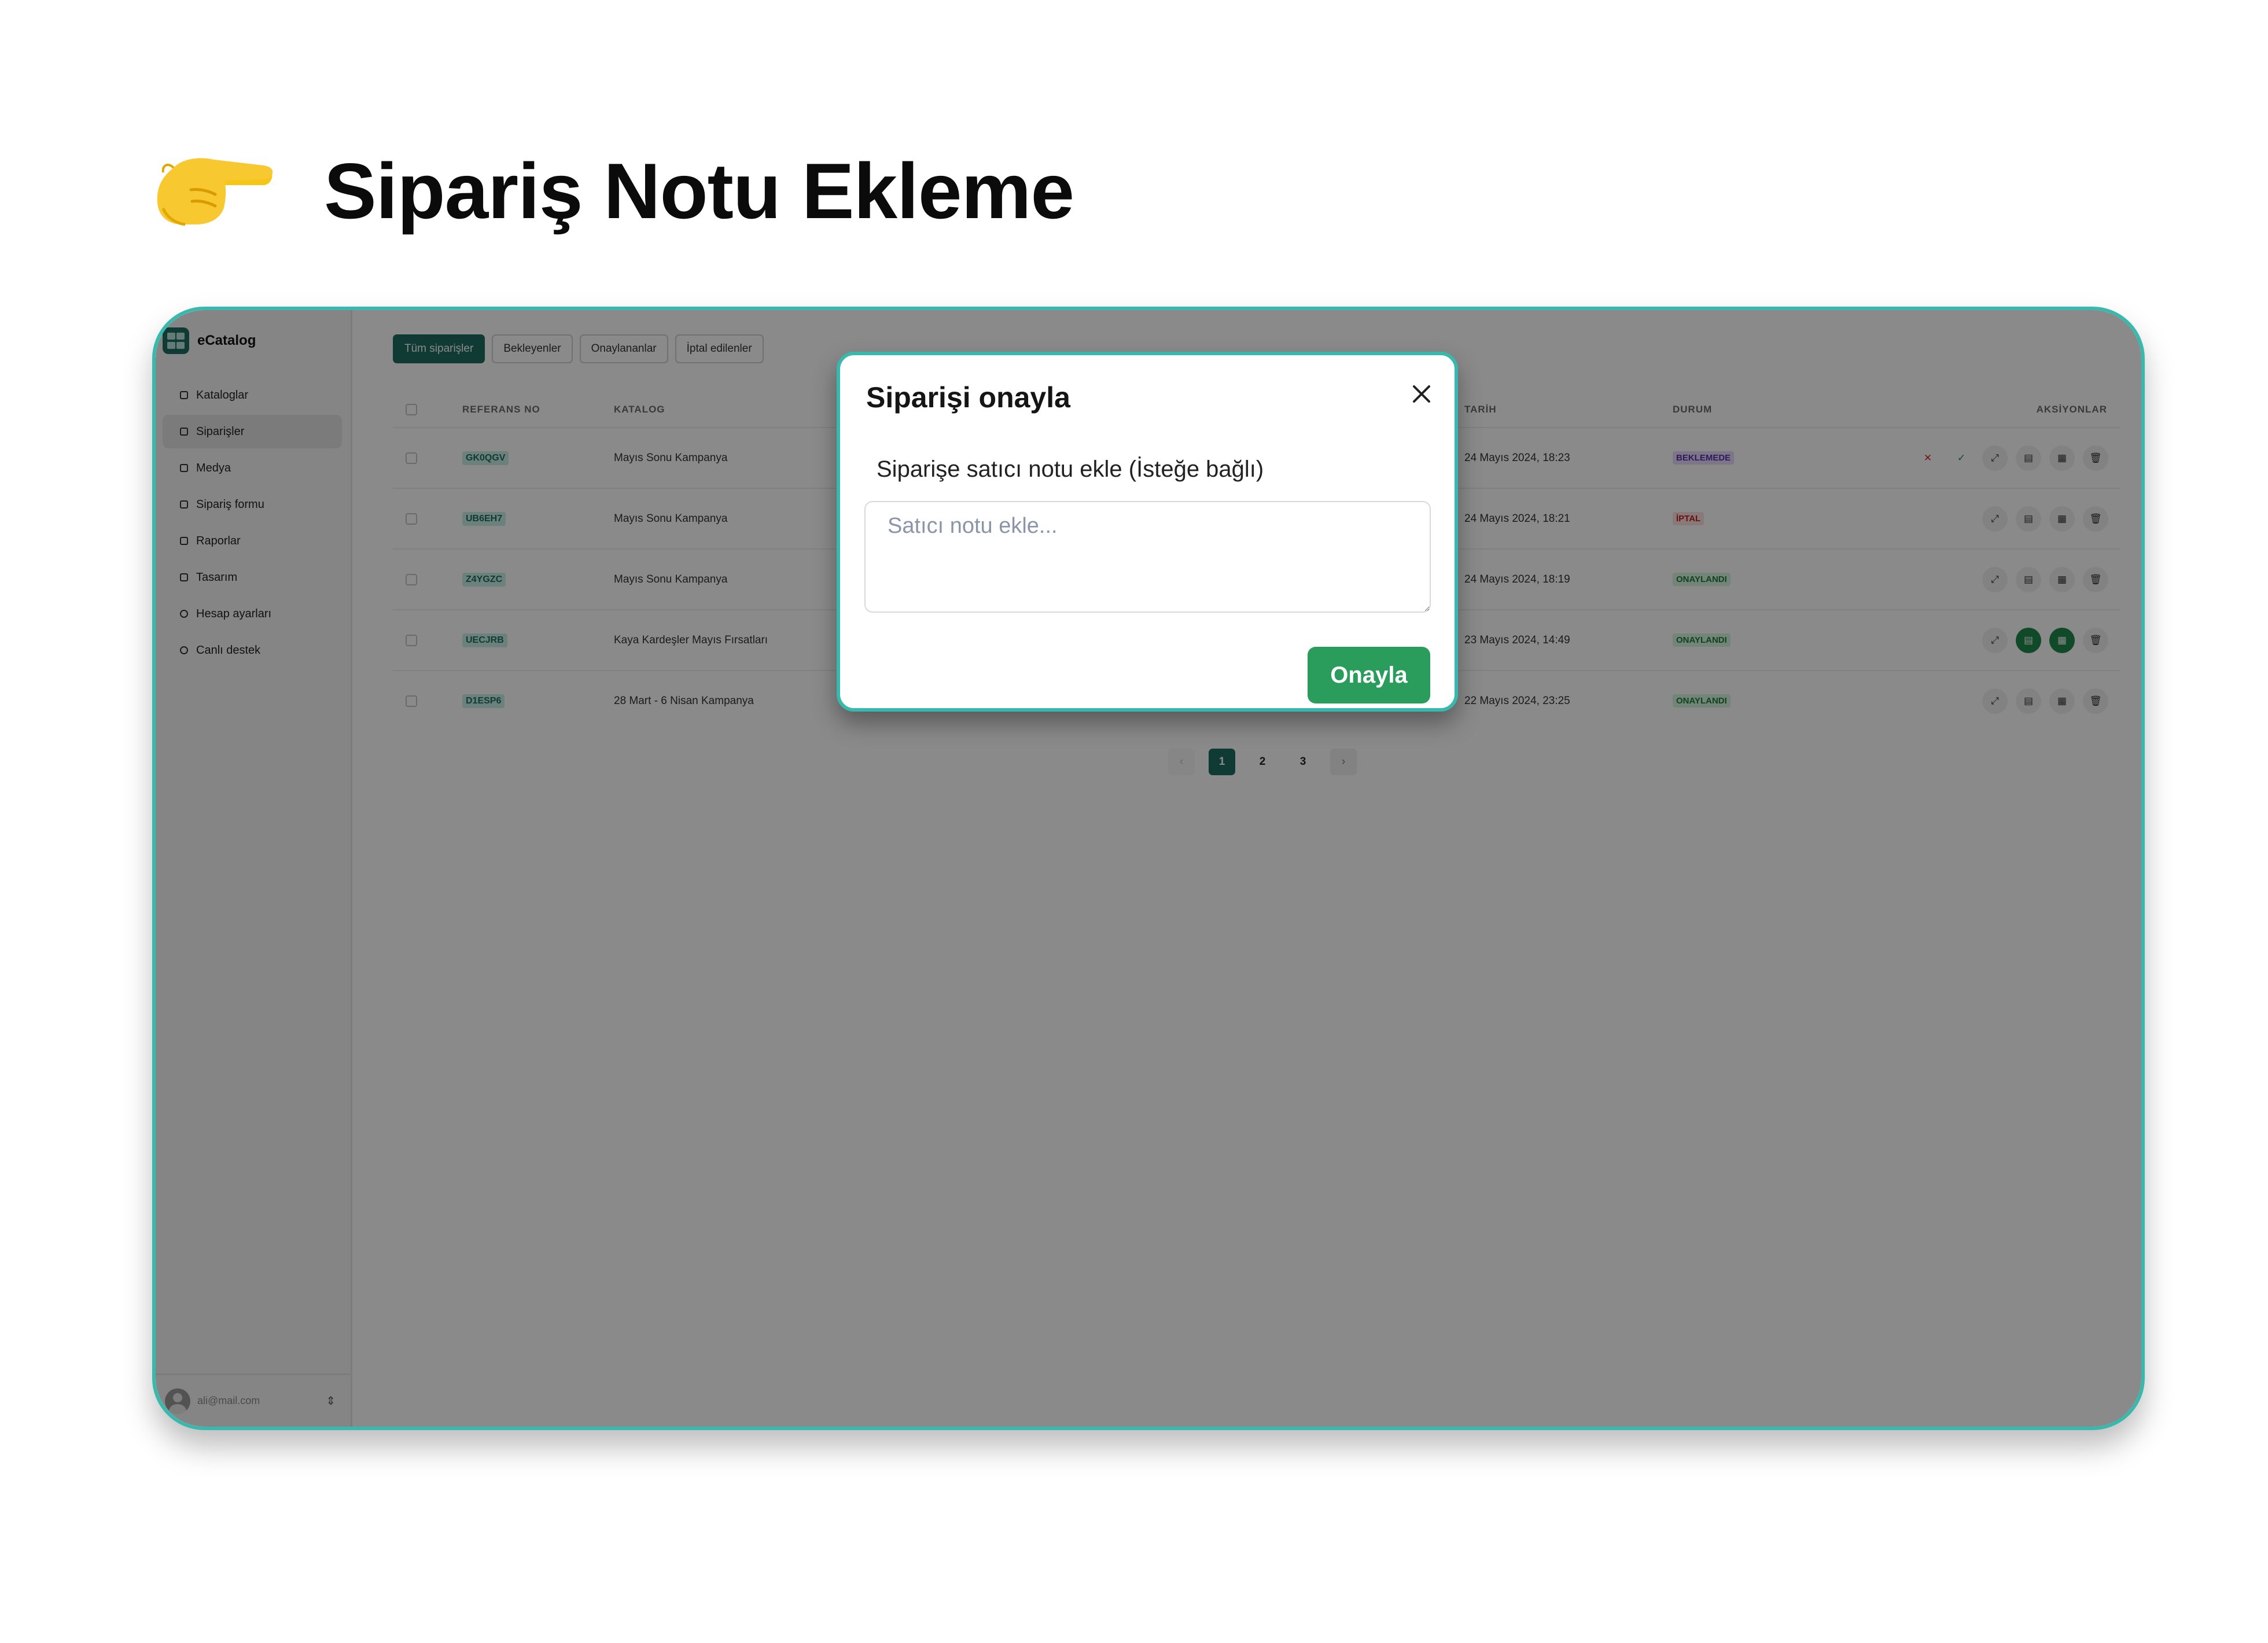 This screenshot has width=2268, height=1643. What do you see at coordinates (699, 191) in the screenshot?
I see `page-title: Sipariş Notu Ekleme` at bounding box center [699, 191].